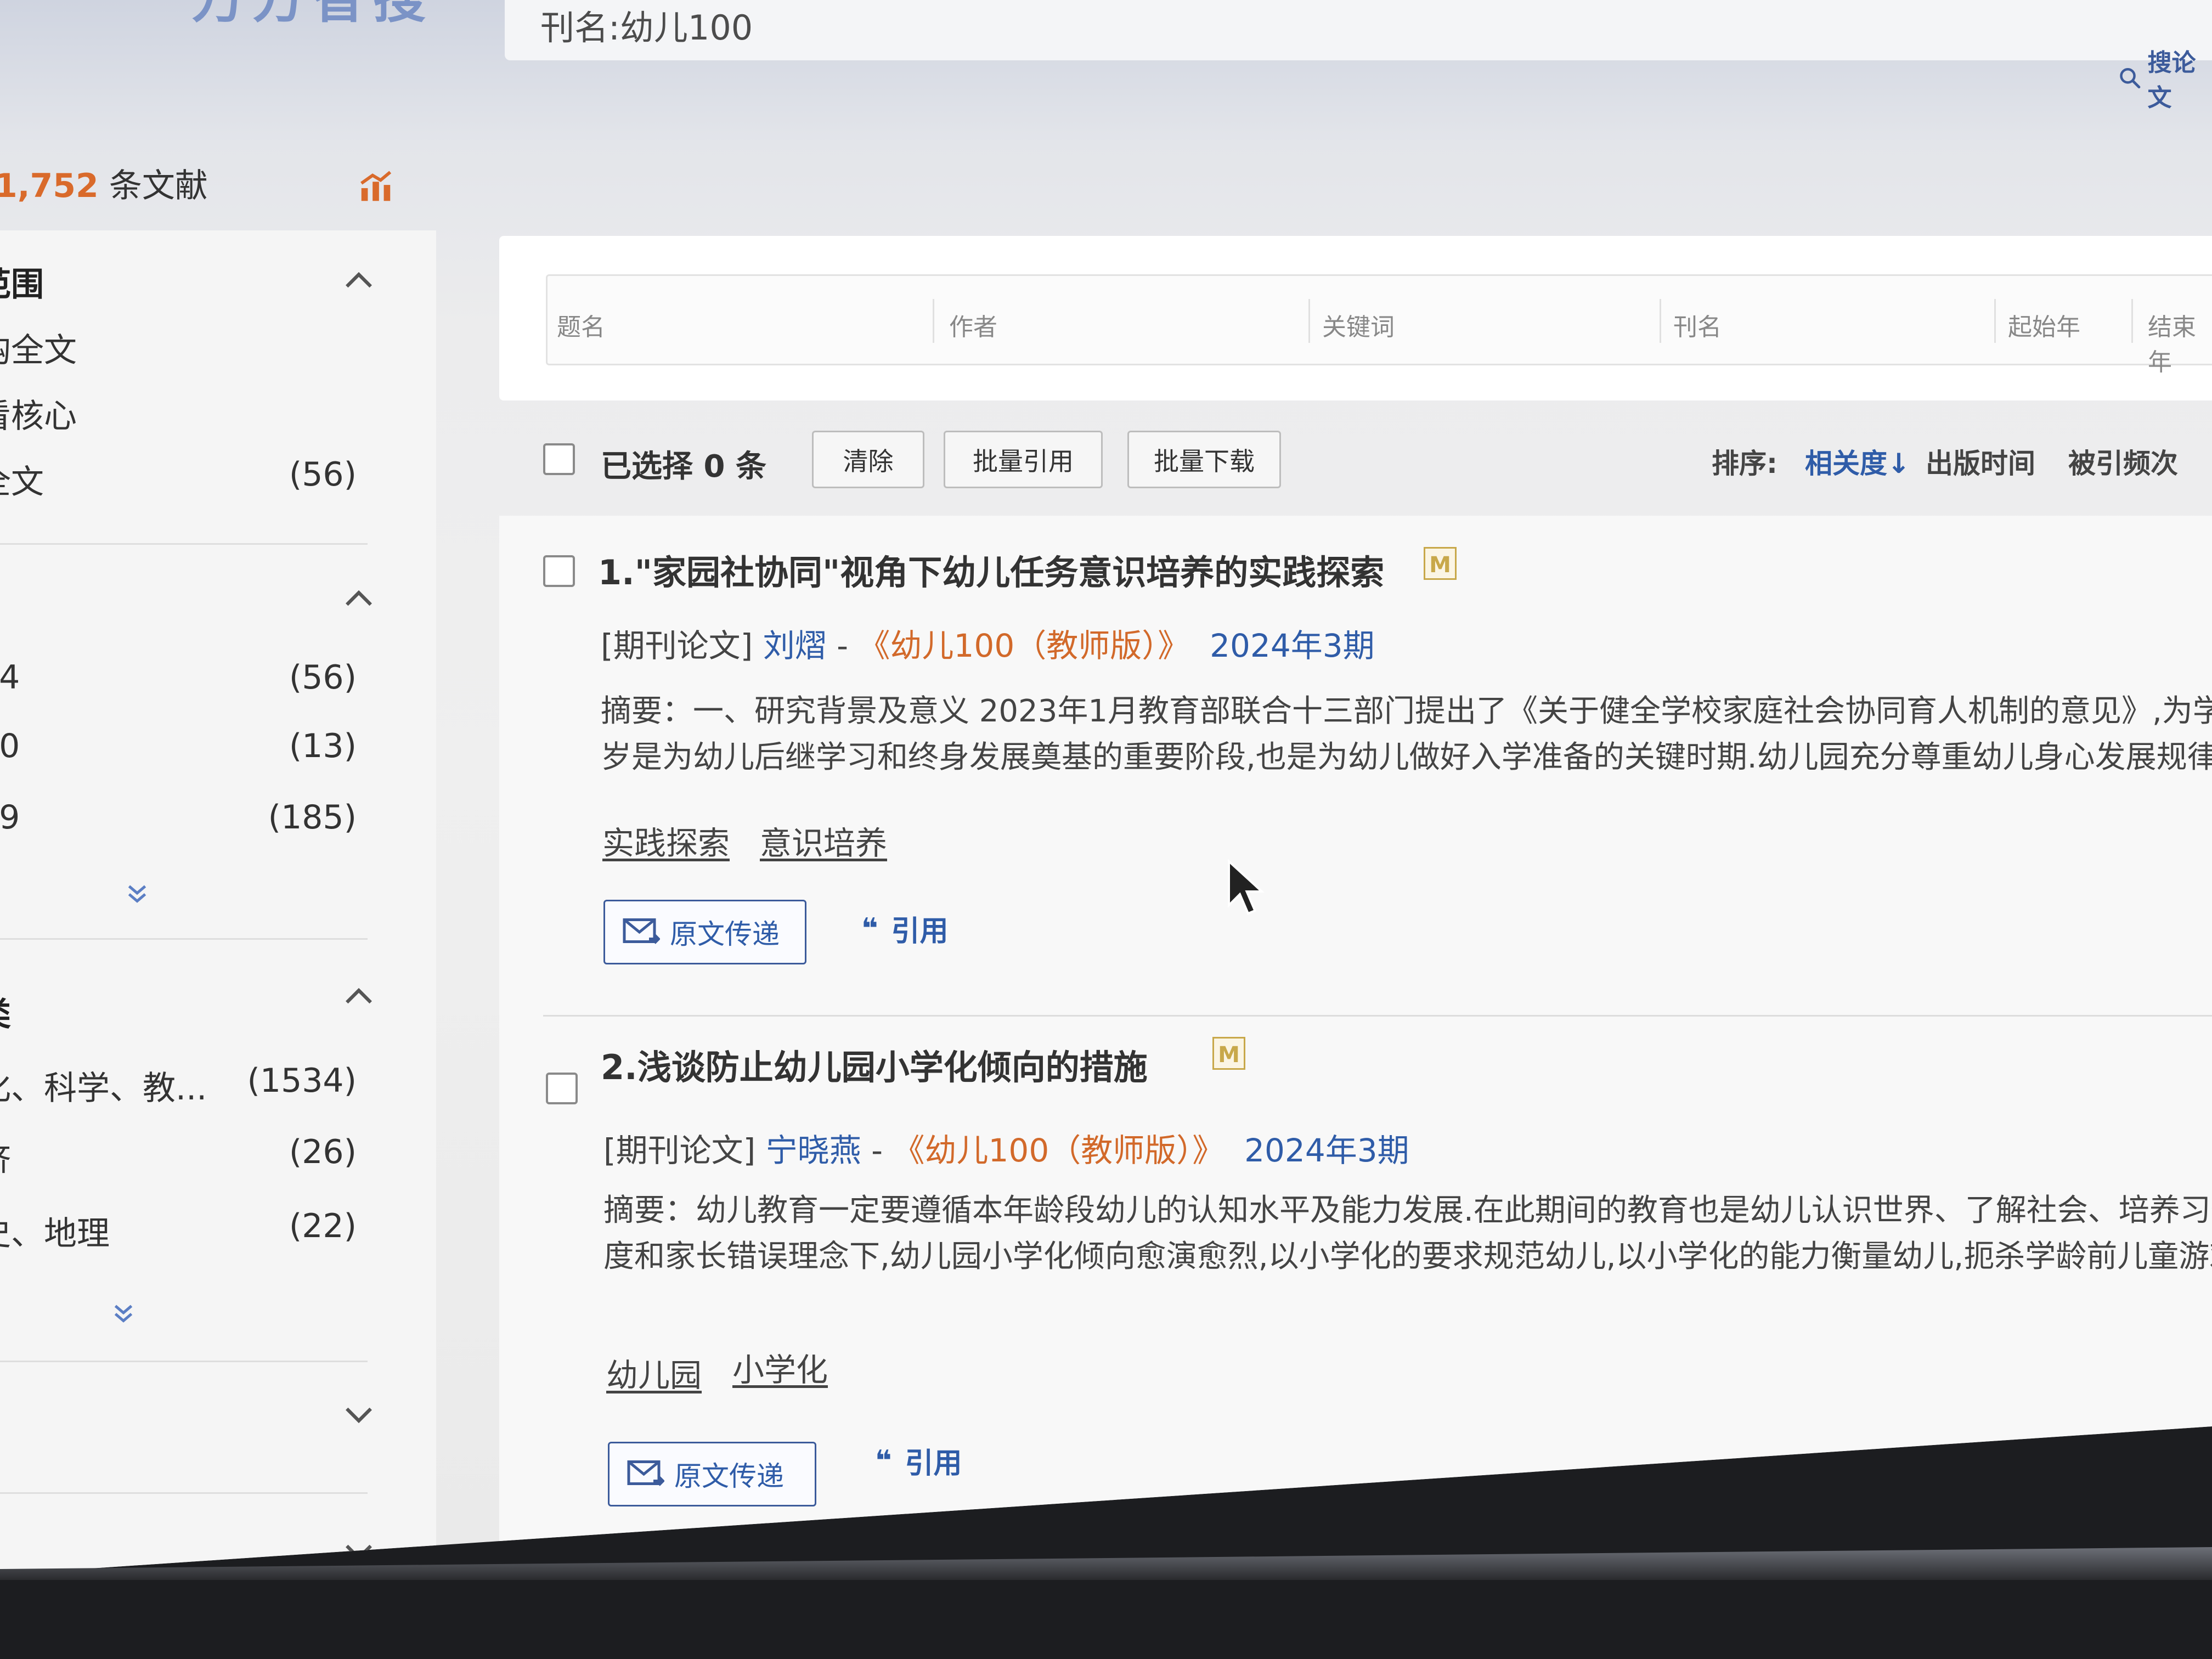  I want to click on author-link: 宁晓燕, so click(813, 1150).